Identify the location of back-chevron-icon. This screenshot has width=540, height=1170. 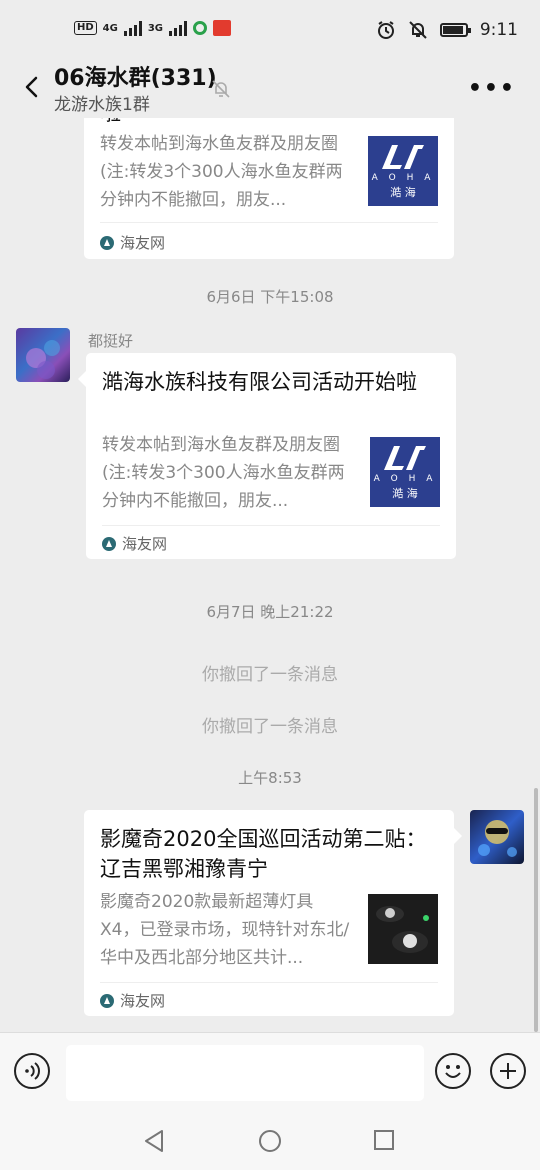
(33, 87).